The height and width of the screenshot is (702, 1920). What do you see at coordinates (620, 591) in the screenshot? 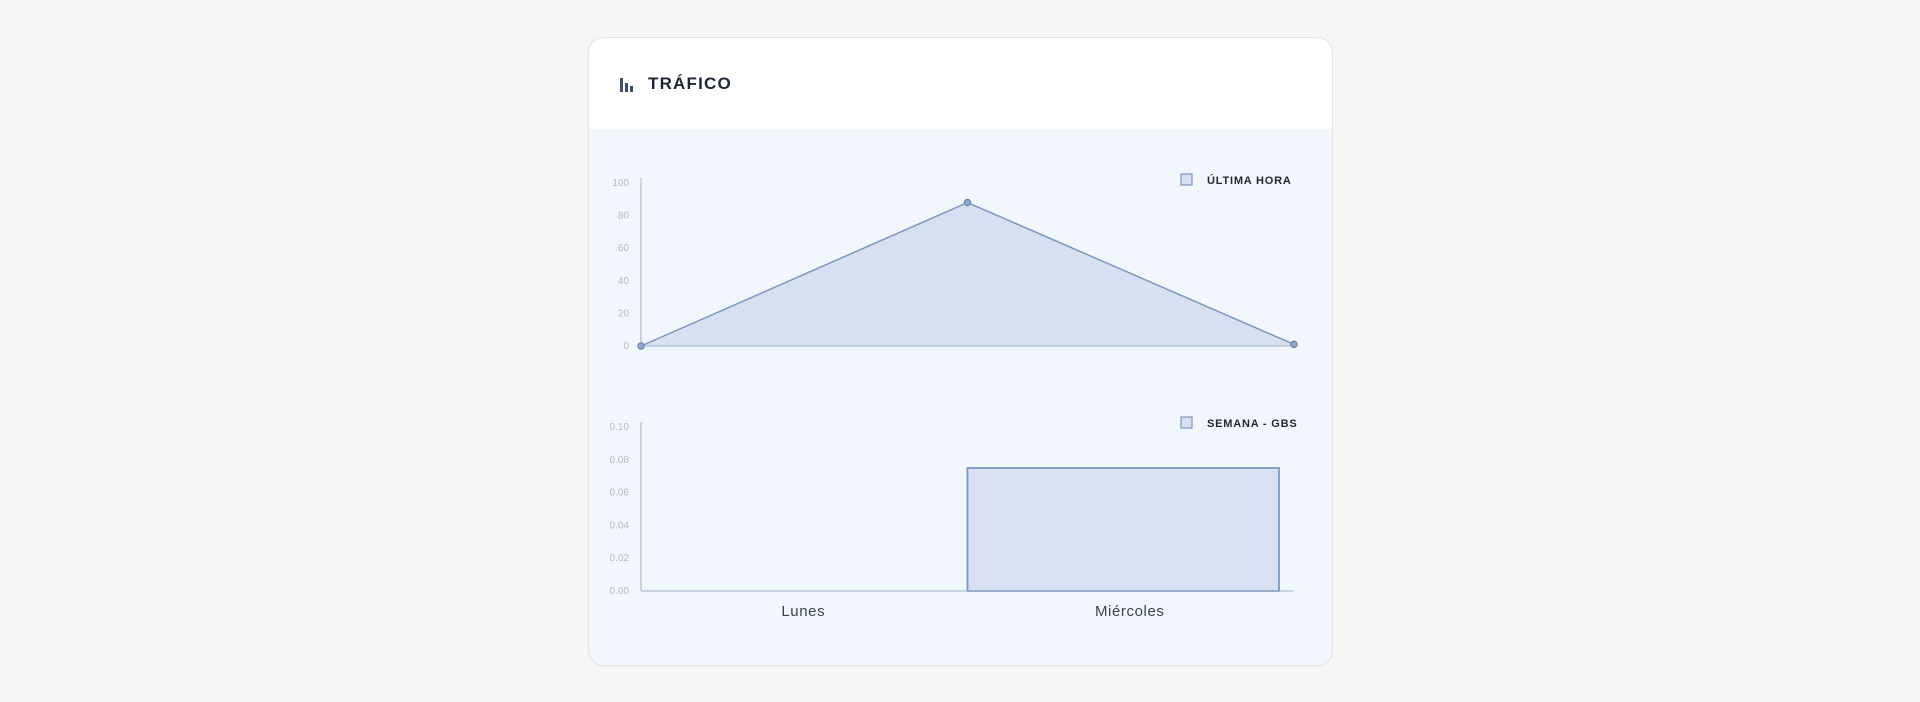
I see `y-tick-label: 0.00` at bounding box center [620, 591].